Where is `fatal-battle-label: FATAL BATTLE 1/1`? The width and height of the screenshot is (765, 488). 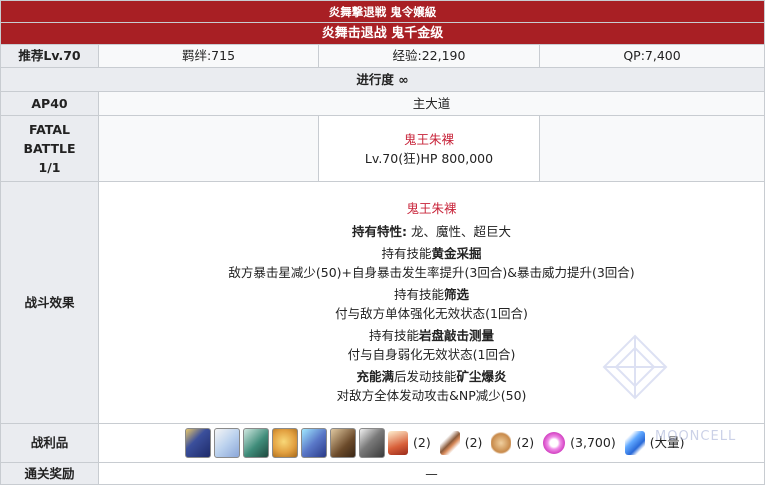 fatal-battle-label: FATAL BATTLE 1/1 is located at coordinates (49, 148).